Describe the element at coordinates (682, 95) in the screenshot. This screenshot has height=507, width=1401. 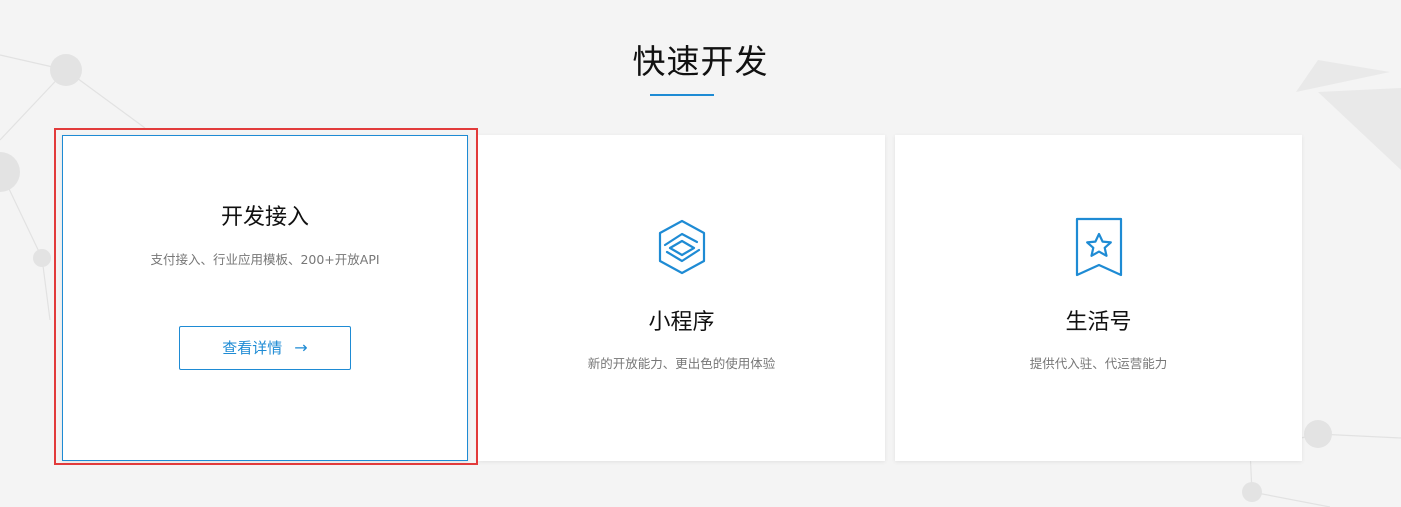
I see `title-underline` at that location.